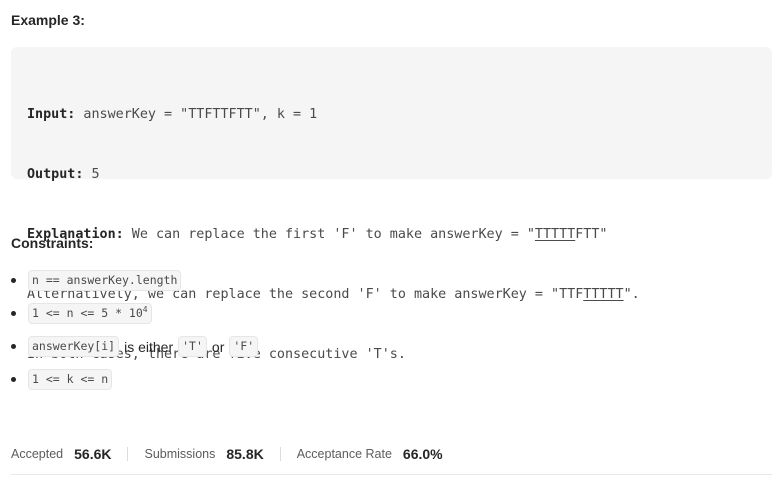 This screenshot has width=774, height=481. I want to click on constraint-text: or, so click(218, 346).